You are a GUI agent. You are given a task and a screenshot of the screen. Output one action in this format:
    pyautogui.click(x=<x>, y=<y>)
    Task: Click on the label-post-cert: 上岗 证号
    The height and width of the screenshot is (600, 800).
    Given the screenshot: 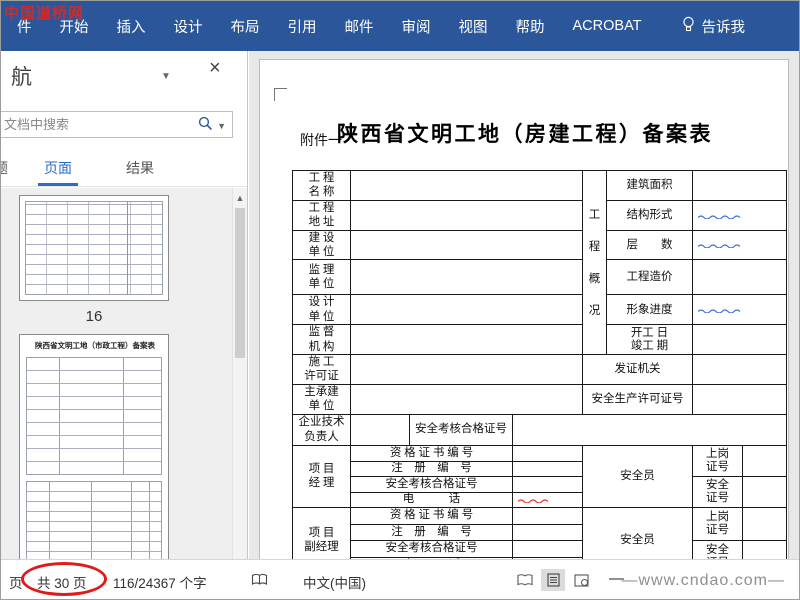 What is the action you would take?
    pyautogui.click(x=717, y=523)
    